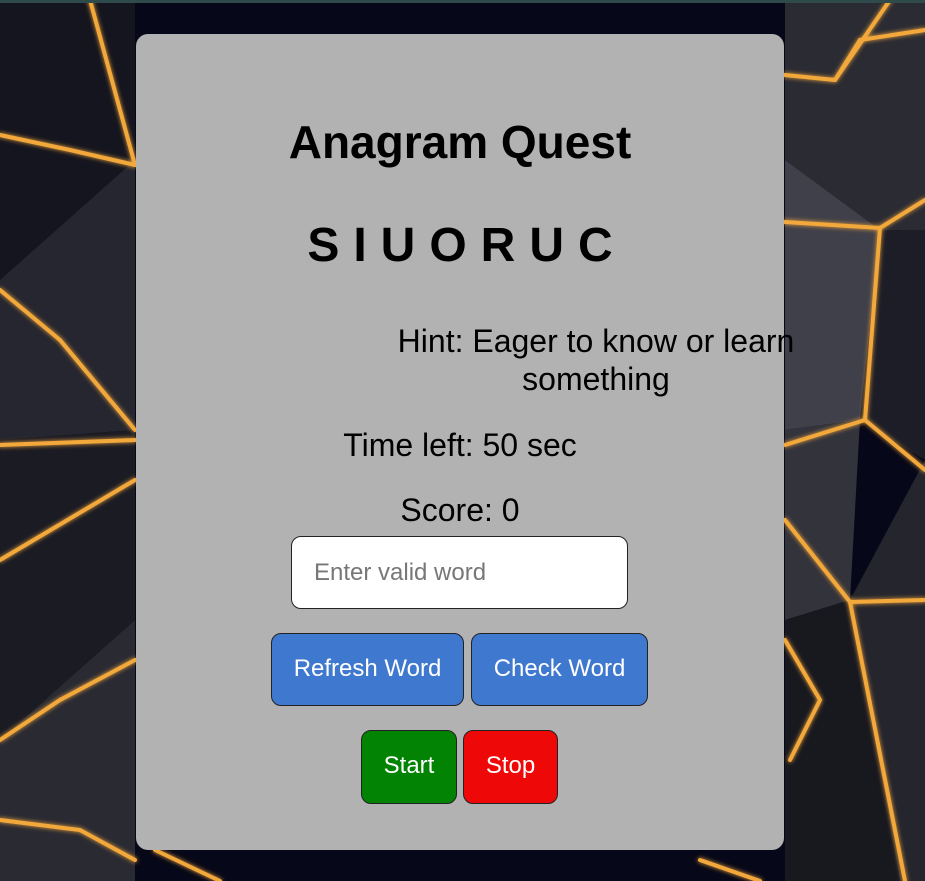 This screenshot has height=881, width=925. I want to click on time-value: 50, so click(500, 445).